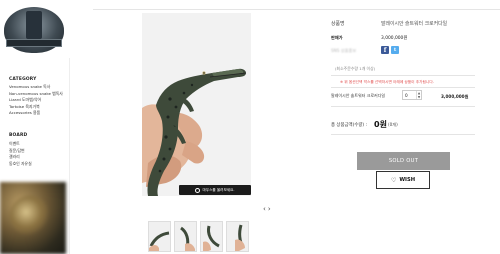 The image size is (500, 254). What do you see at coordinates (264, 209) in the screenshot?
I see `prev-thumbnail-button: ‹` at bounding box center [264, 209].